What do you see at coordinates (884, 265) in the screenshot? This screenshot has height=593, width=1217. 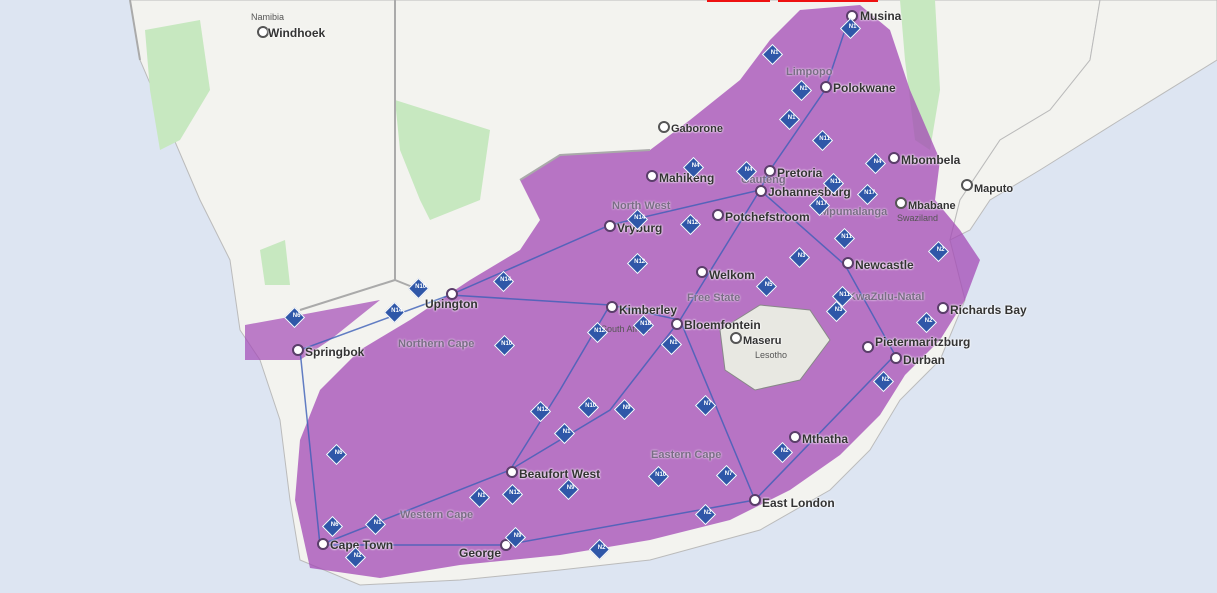 I see `city-label-newcastle: Newcastle` at bounding box center [884, 265].